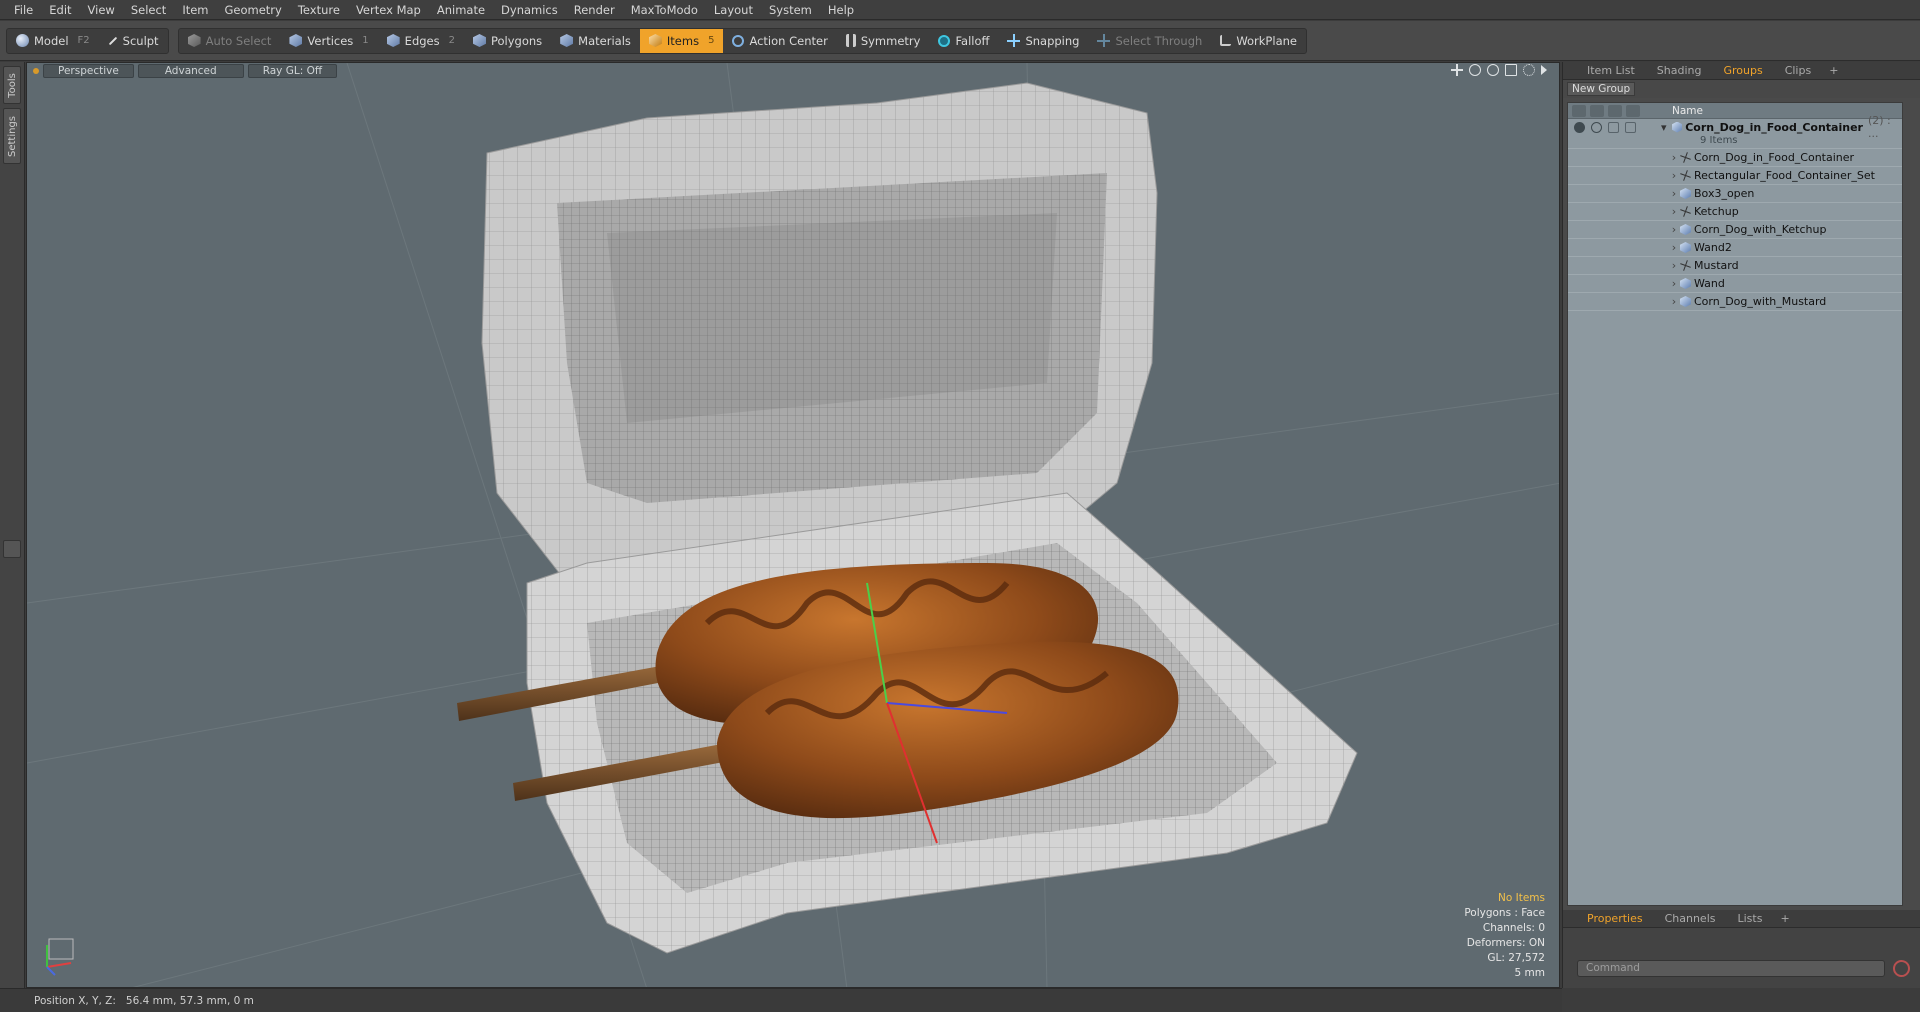 The height and width of the screenshot is (1012, 1920). Describe the element at coordinates (190, 71) in the screenshot. I see `advanced-tab: Advanced` at that location.